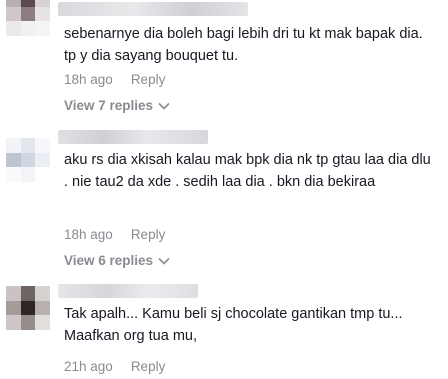  I want to click on view-replies-button: View 7 replies, so click(117, 105).